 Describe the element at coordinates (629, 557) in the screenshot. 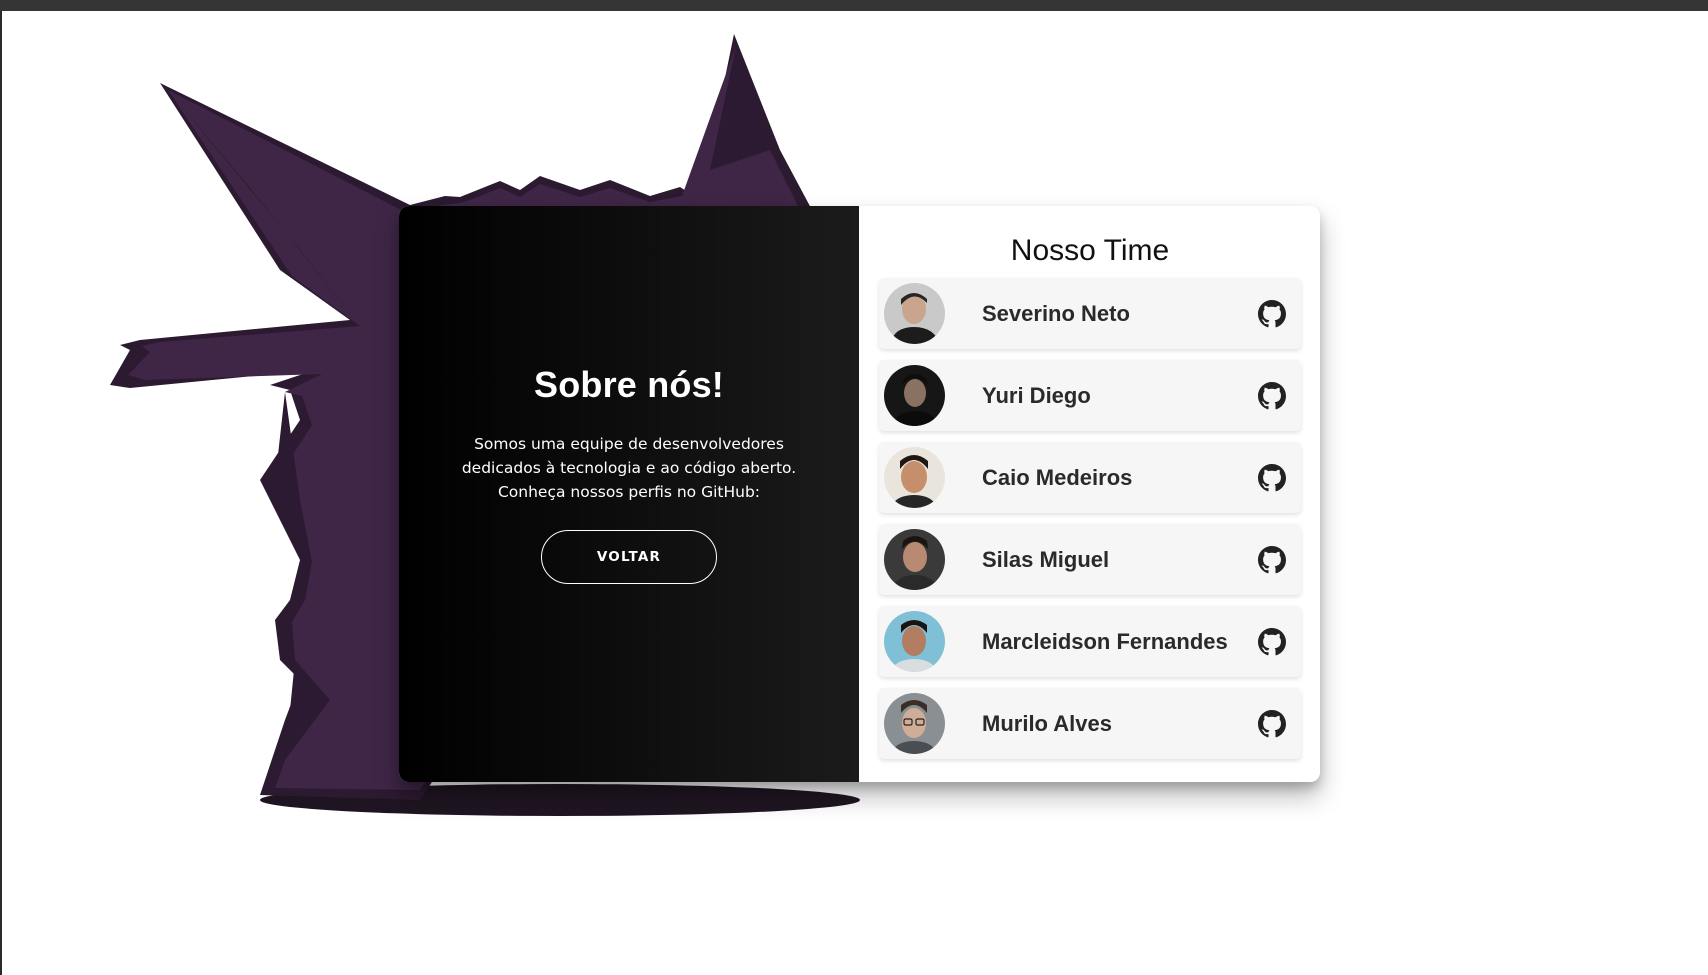

I see `back-button: VOLTAR` at that location.